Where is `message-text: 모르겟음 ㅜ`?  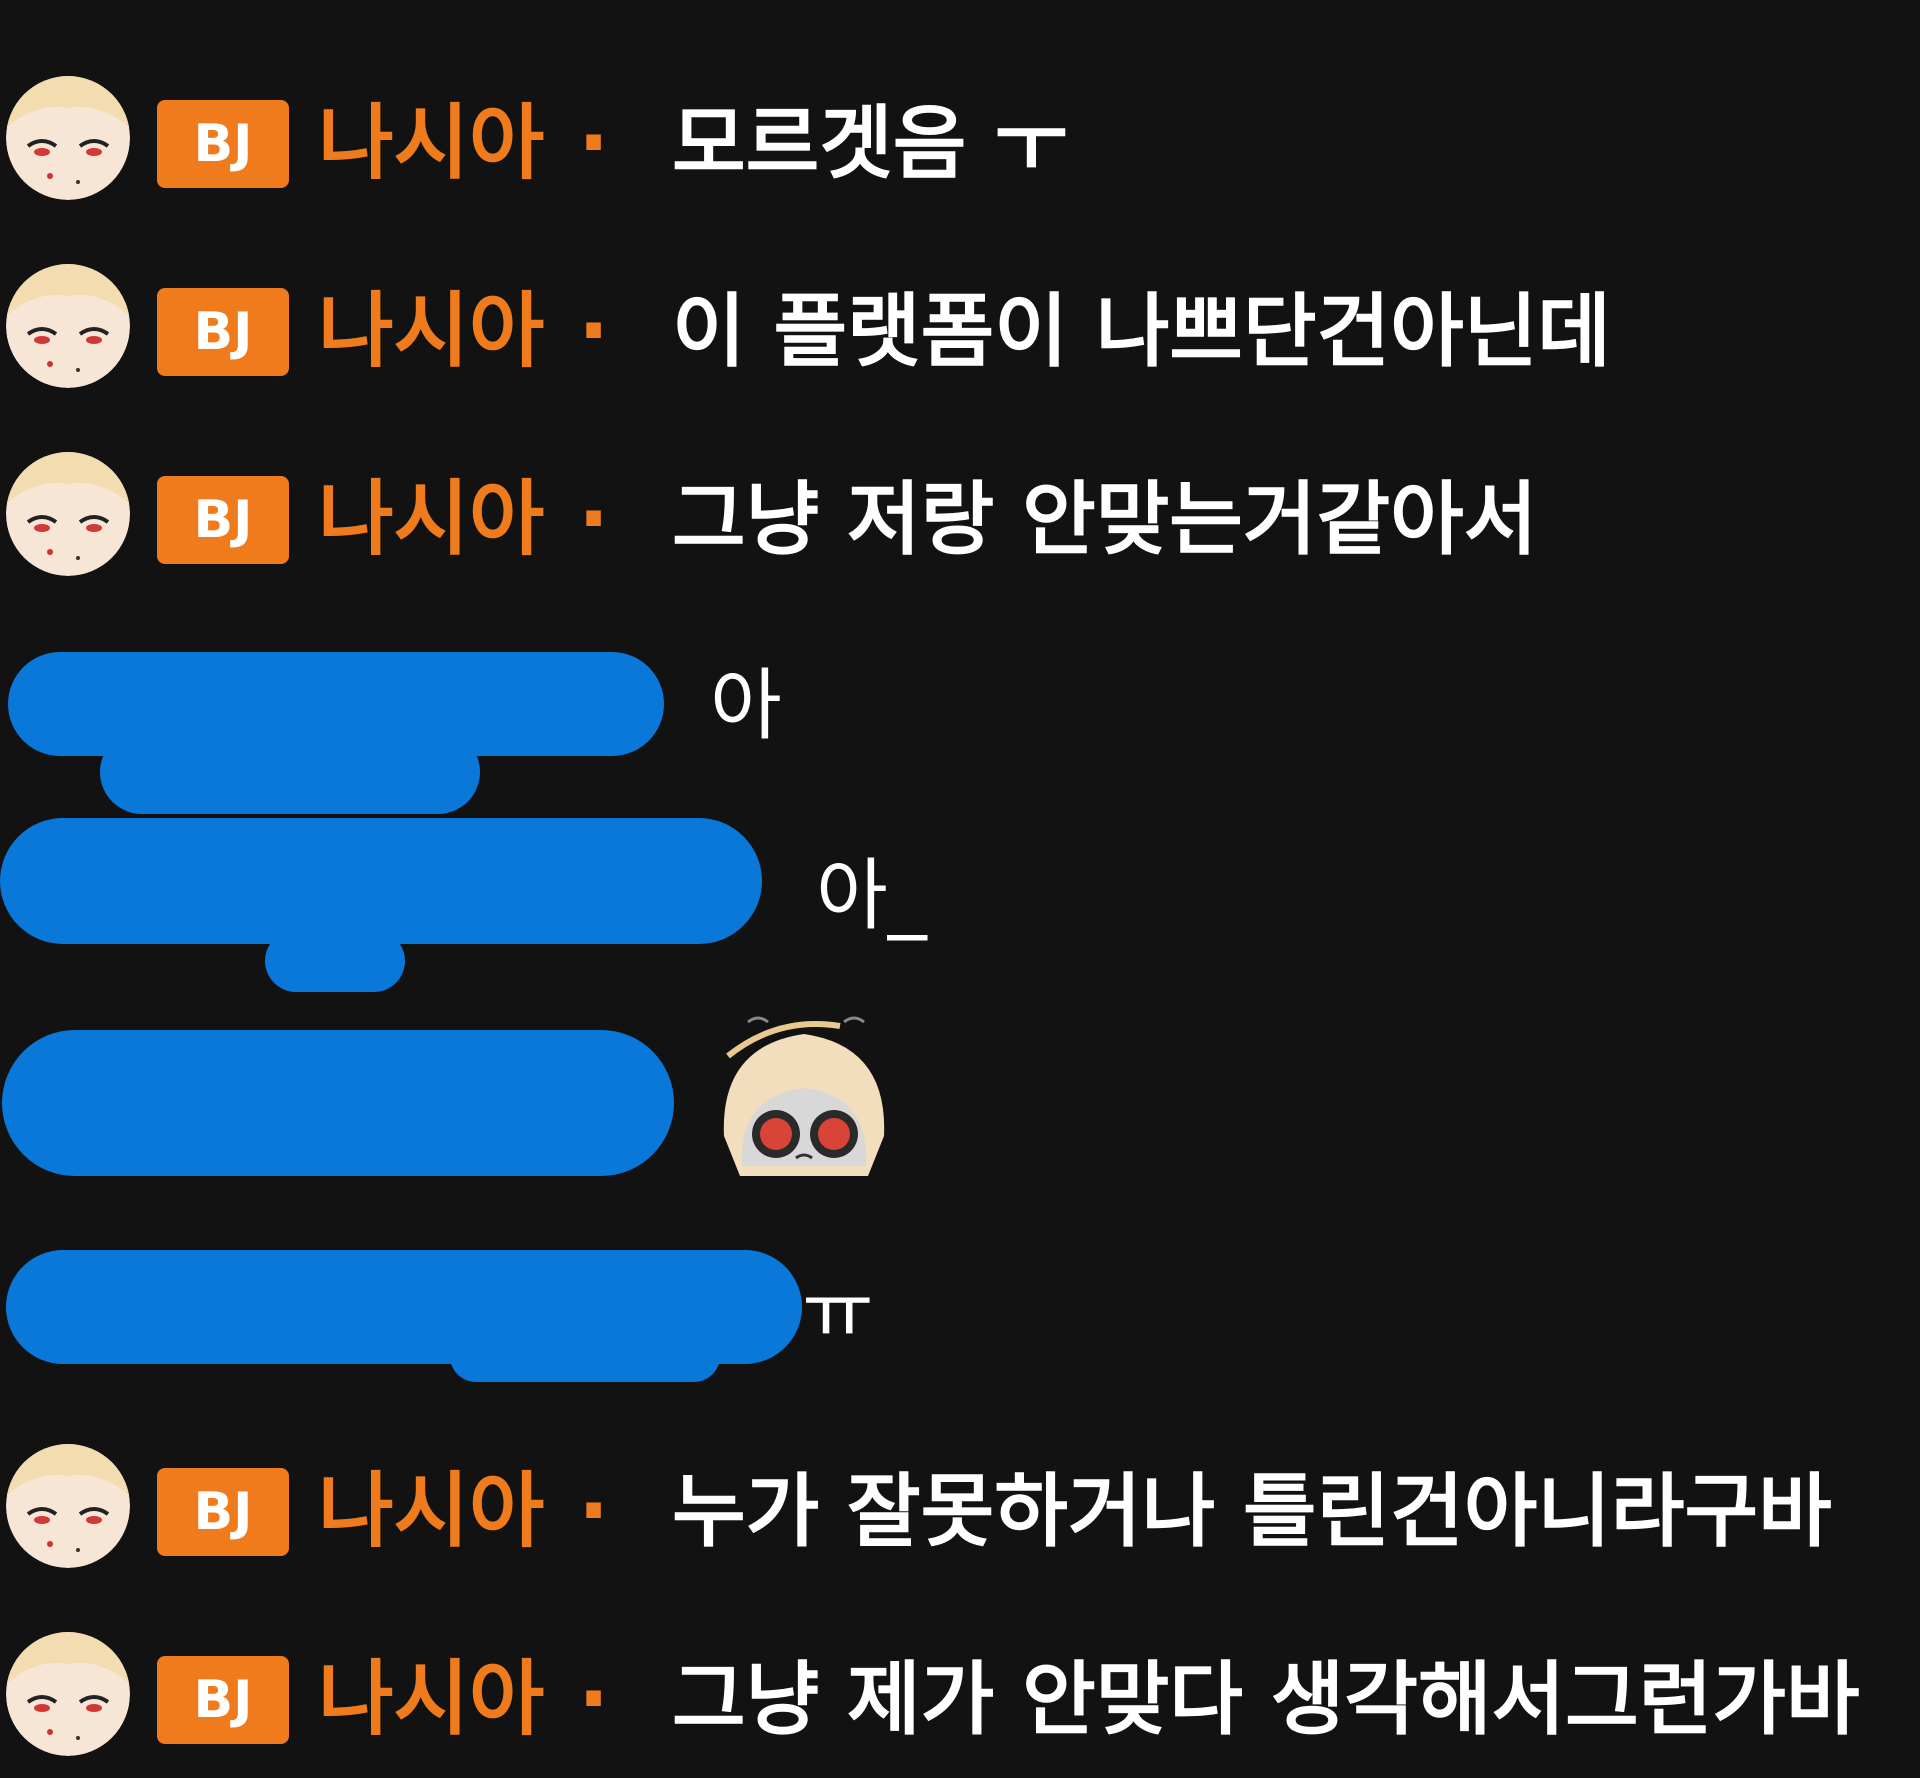
message-text: 모르겟음 ㅜ is located at coordinates (870, 143).